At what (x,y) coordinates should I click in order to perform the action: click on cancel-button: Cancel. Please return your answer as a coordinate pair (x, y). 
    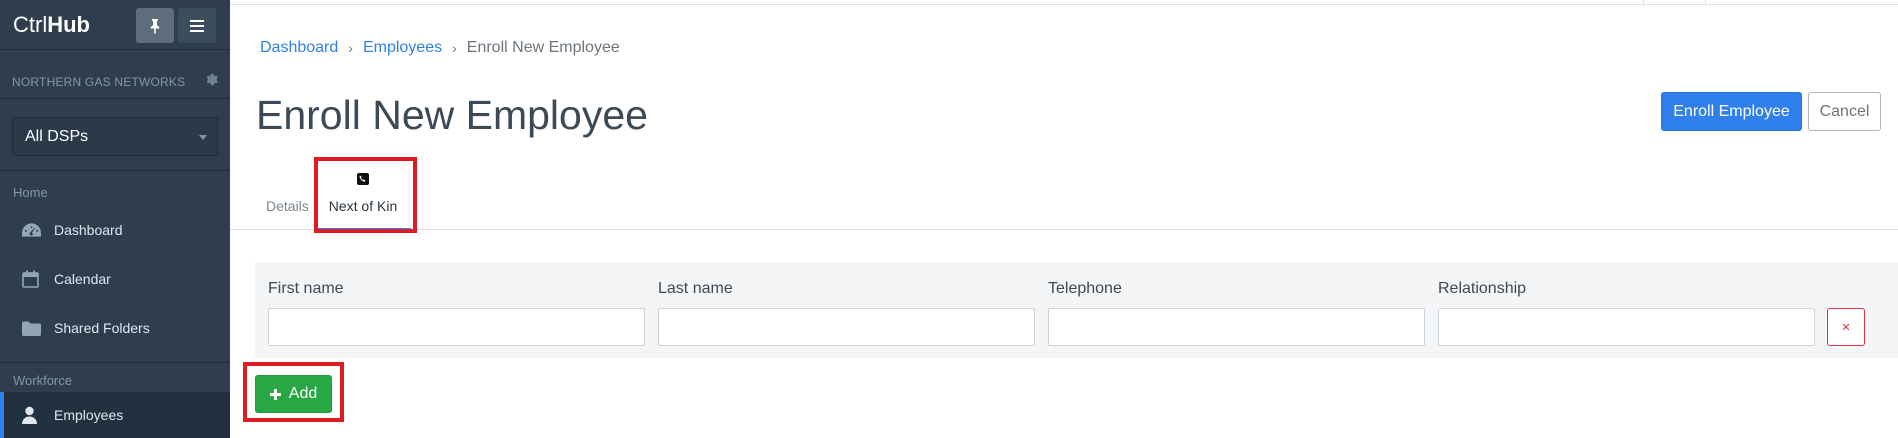
    Looking at the image, I should click on (1844, 111).